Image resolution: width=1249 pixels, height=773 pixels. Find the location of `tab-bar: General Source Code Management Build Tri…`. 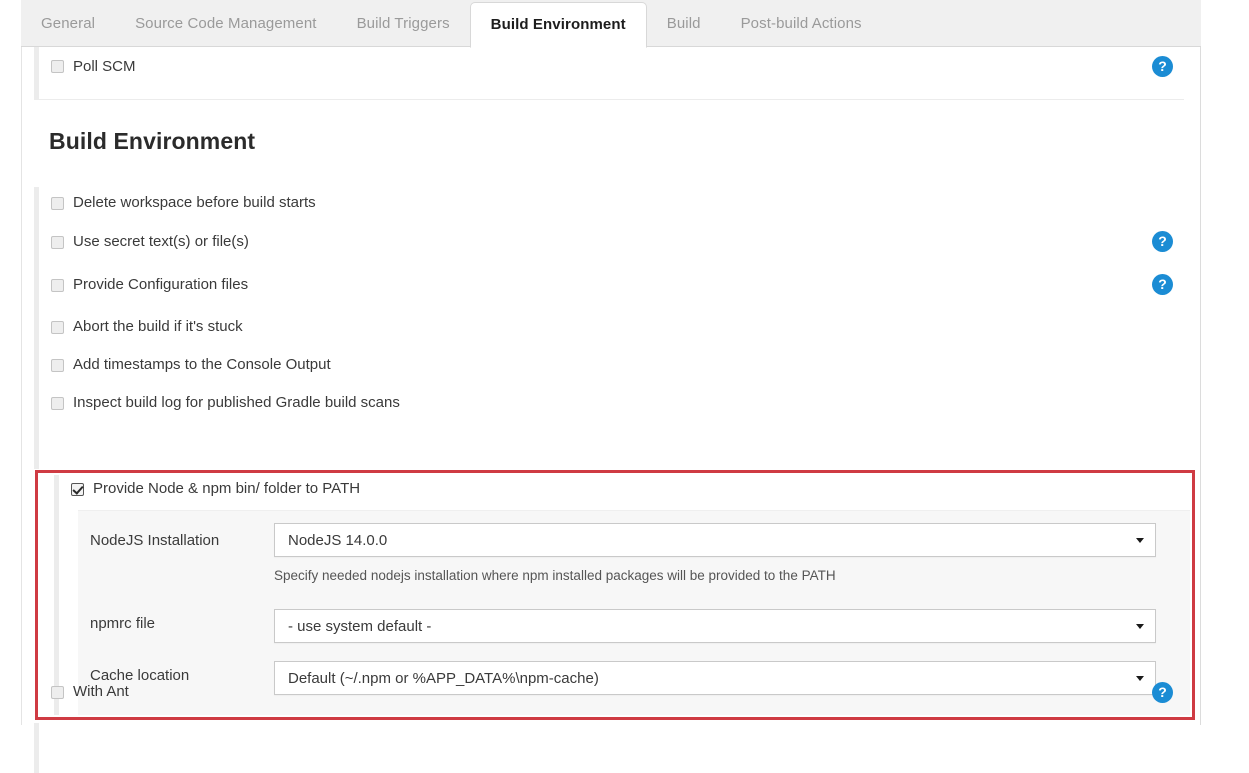

tab-bar: General Source Code Management Build Tri… is located at coordinates (624, 24).